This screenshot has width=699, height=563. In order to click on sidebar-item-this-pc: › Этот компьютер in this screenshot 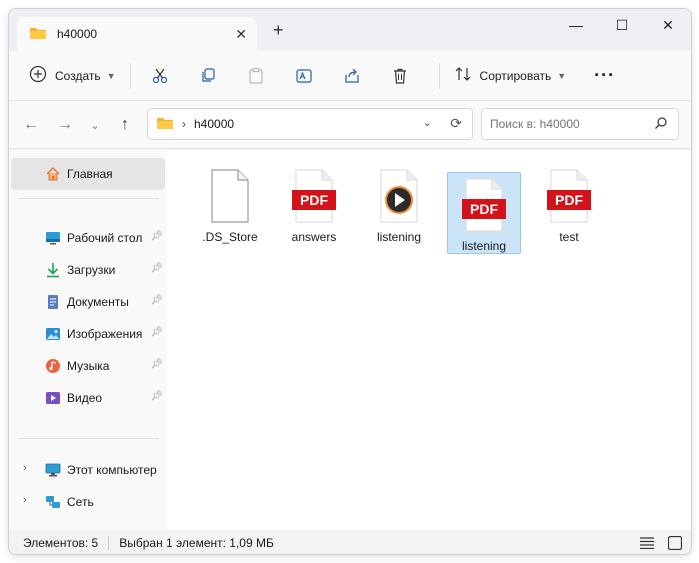, I will do `click(88, 470)`.